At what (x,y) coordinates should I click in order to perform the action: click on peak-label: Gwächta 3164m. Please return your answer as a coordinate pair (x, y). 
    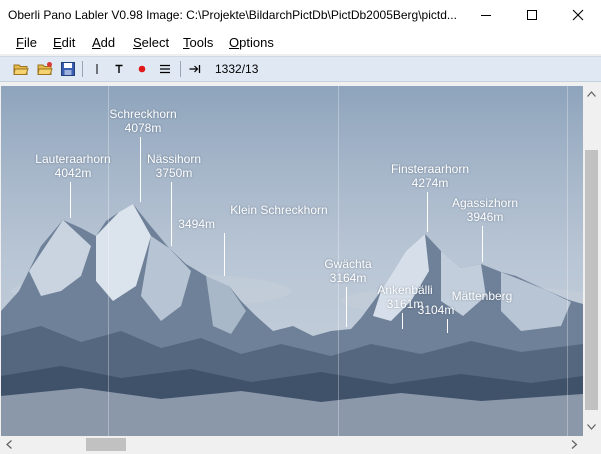
    Looking at the image, I should click on (347, 271).